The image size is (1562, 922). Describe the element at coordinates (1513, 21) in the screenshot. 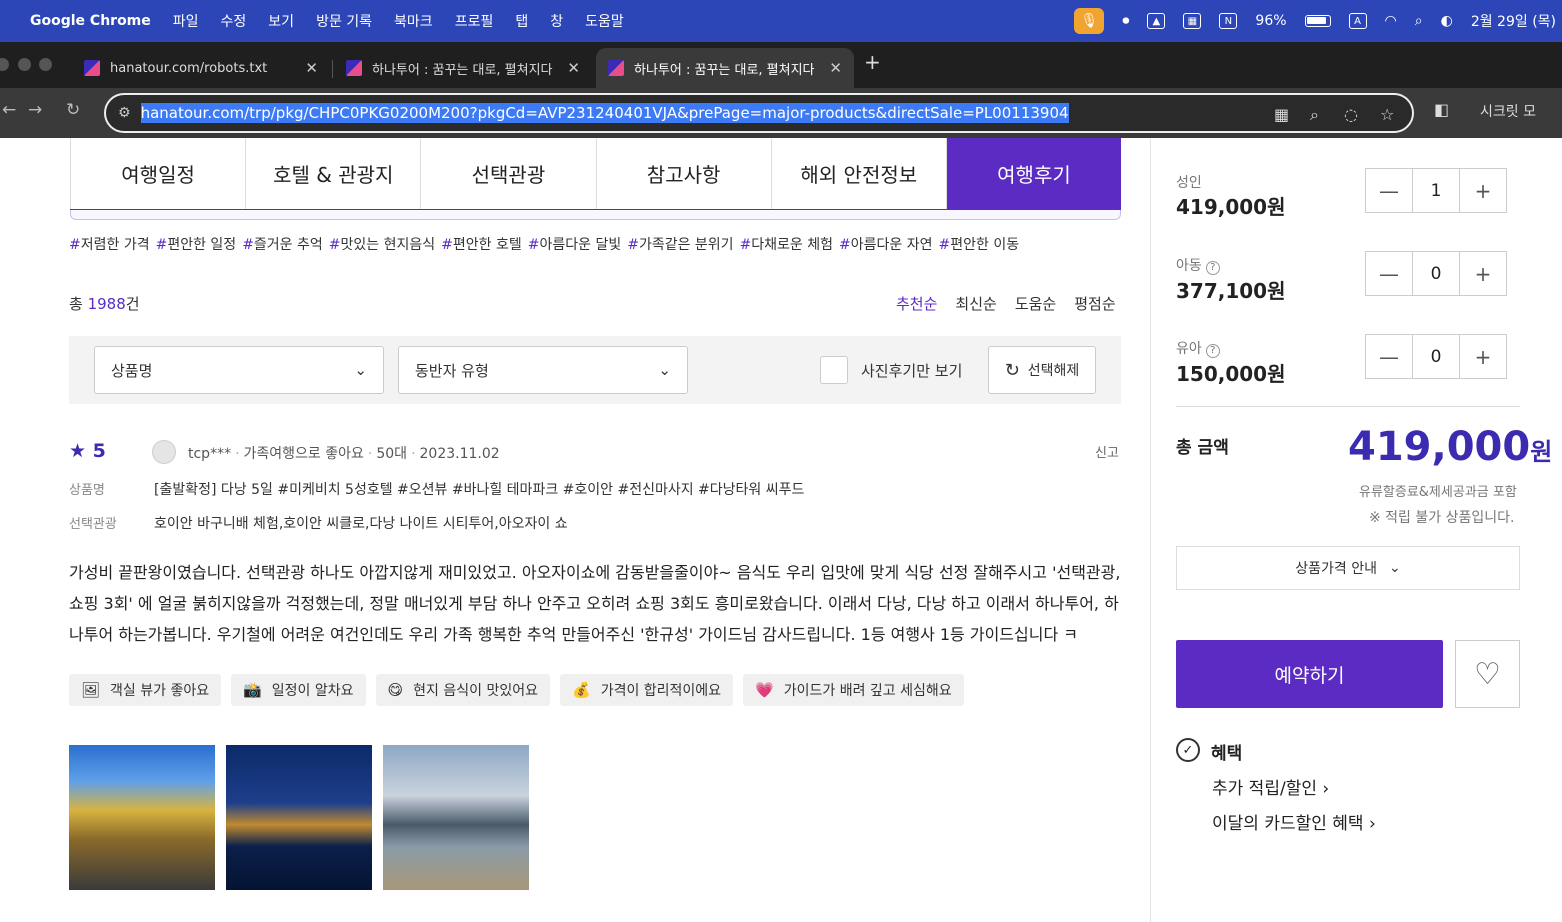

I see `clock: 2월 29일 (목)` at that location.